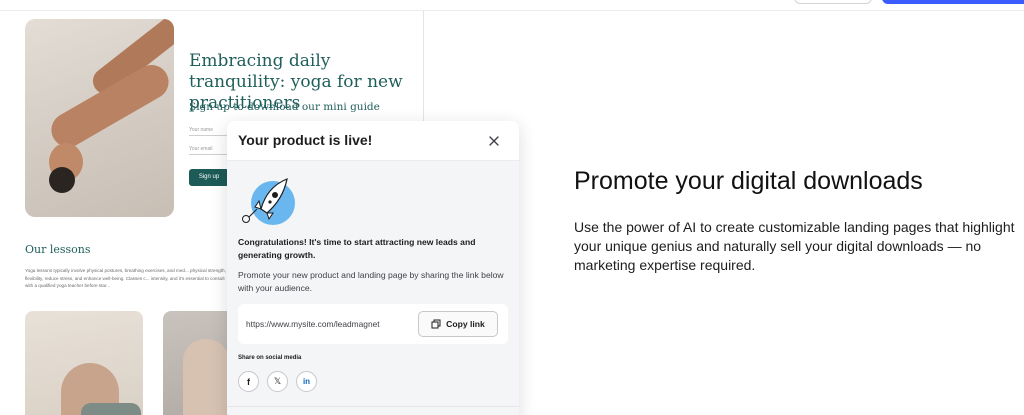 This screenshot has width=1024, height=415. I want to click on x-button: 𝕏, so click(277, 381).